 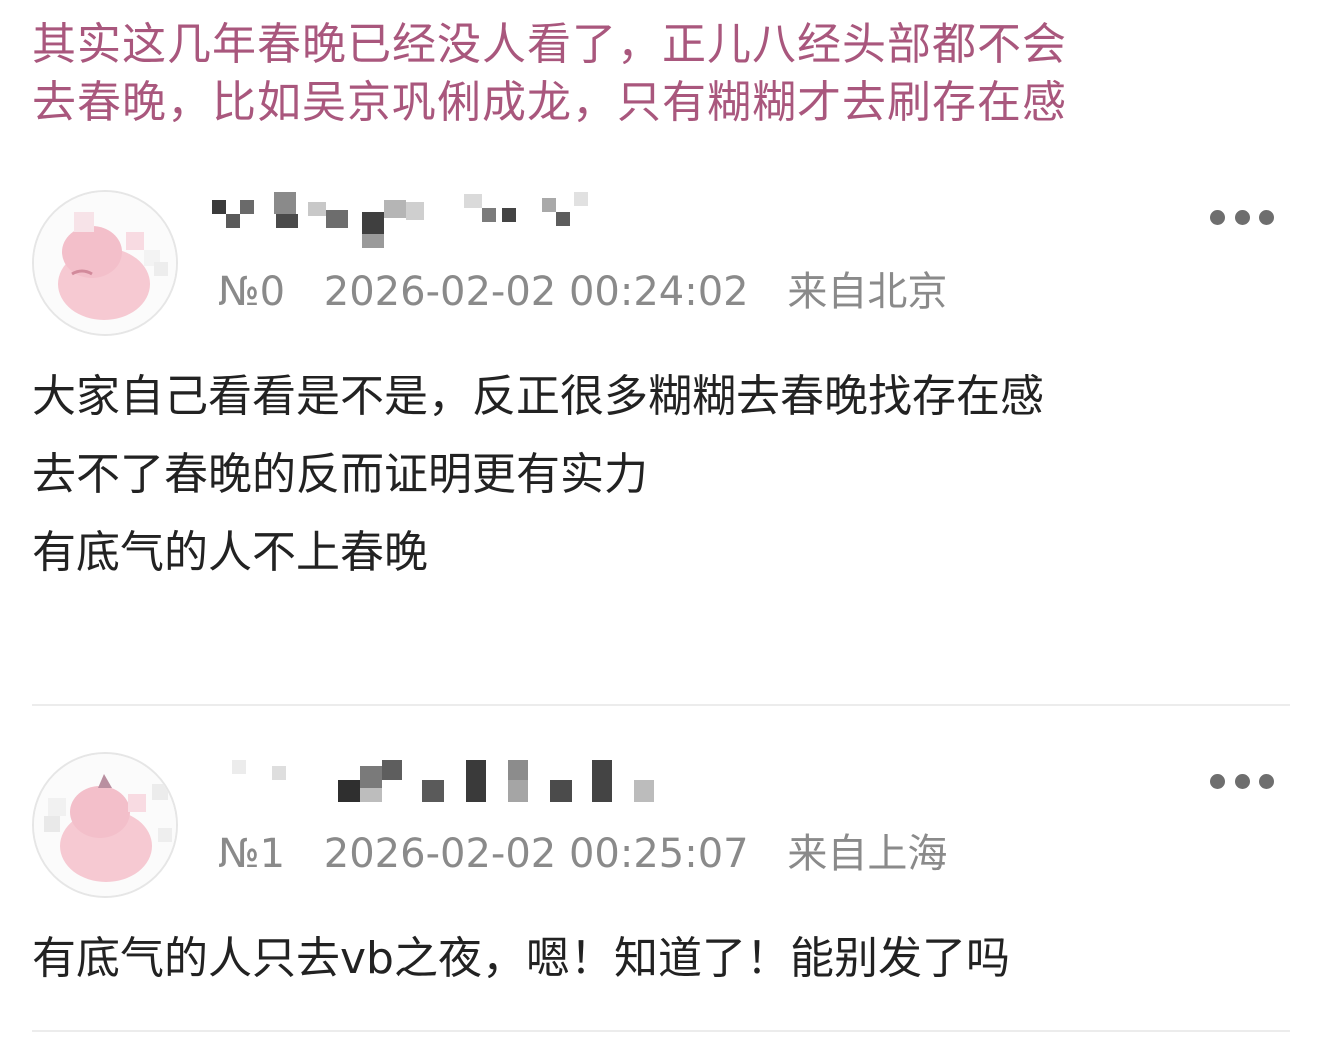 I want to click on reply-body-line: 有底气的人不上春晚, so click(x=230, y=552).